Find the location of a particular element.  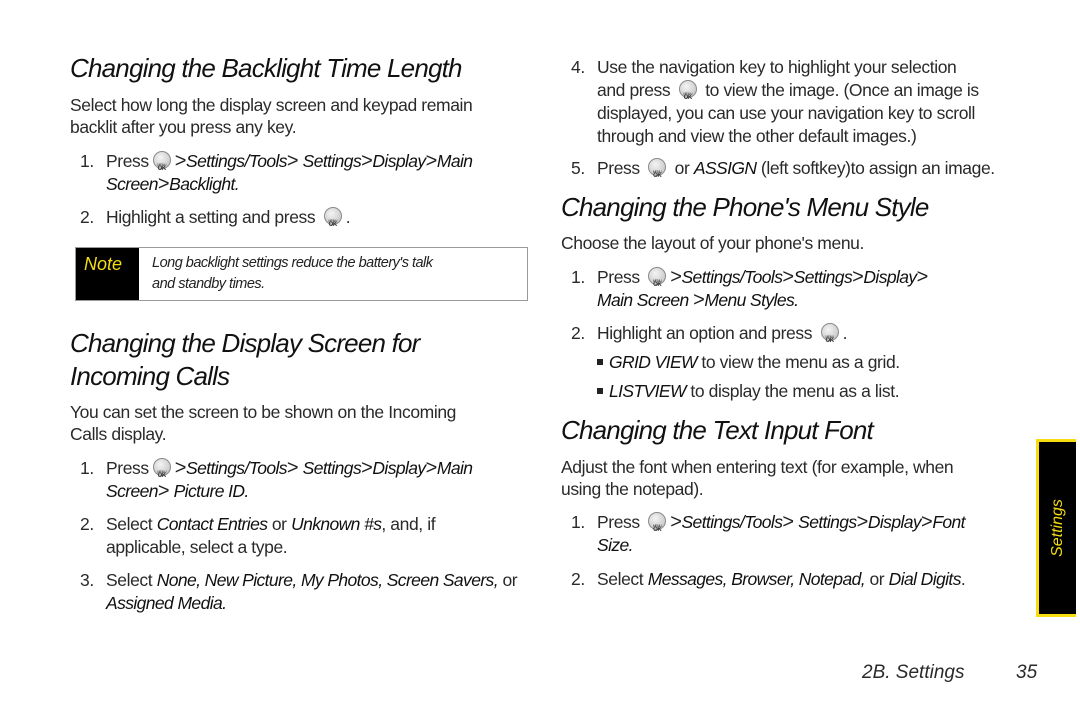

side-tab-label: Settings is located at coordinates (1057, 528).